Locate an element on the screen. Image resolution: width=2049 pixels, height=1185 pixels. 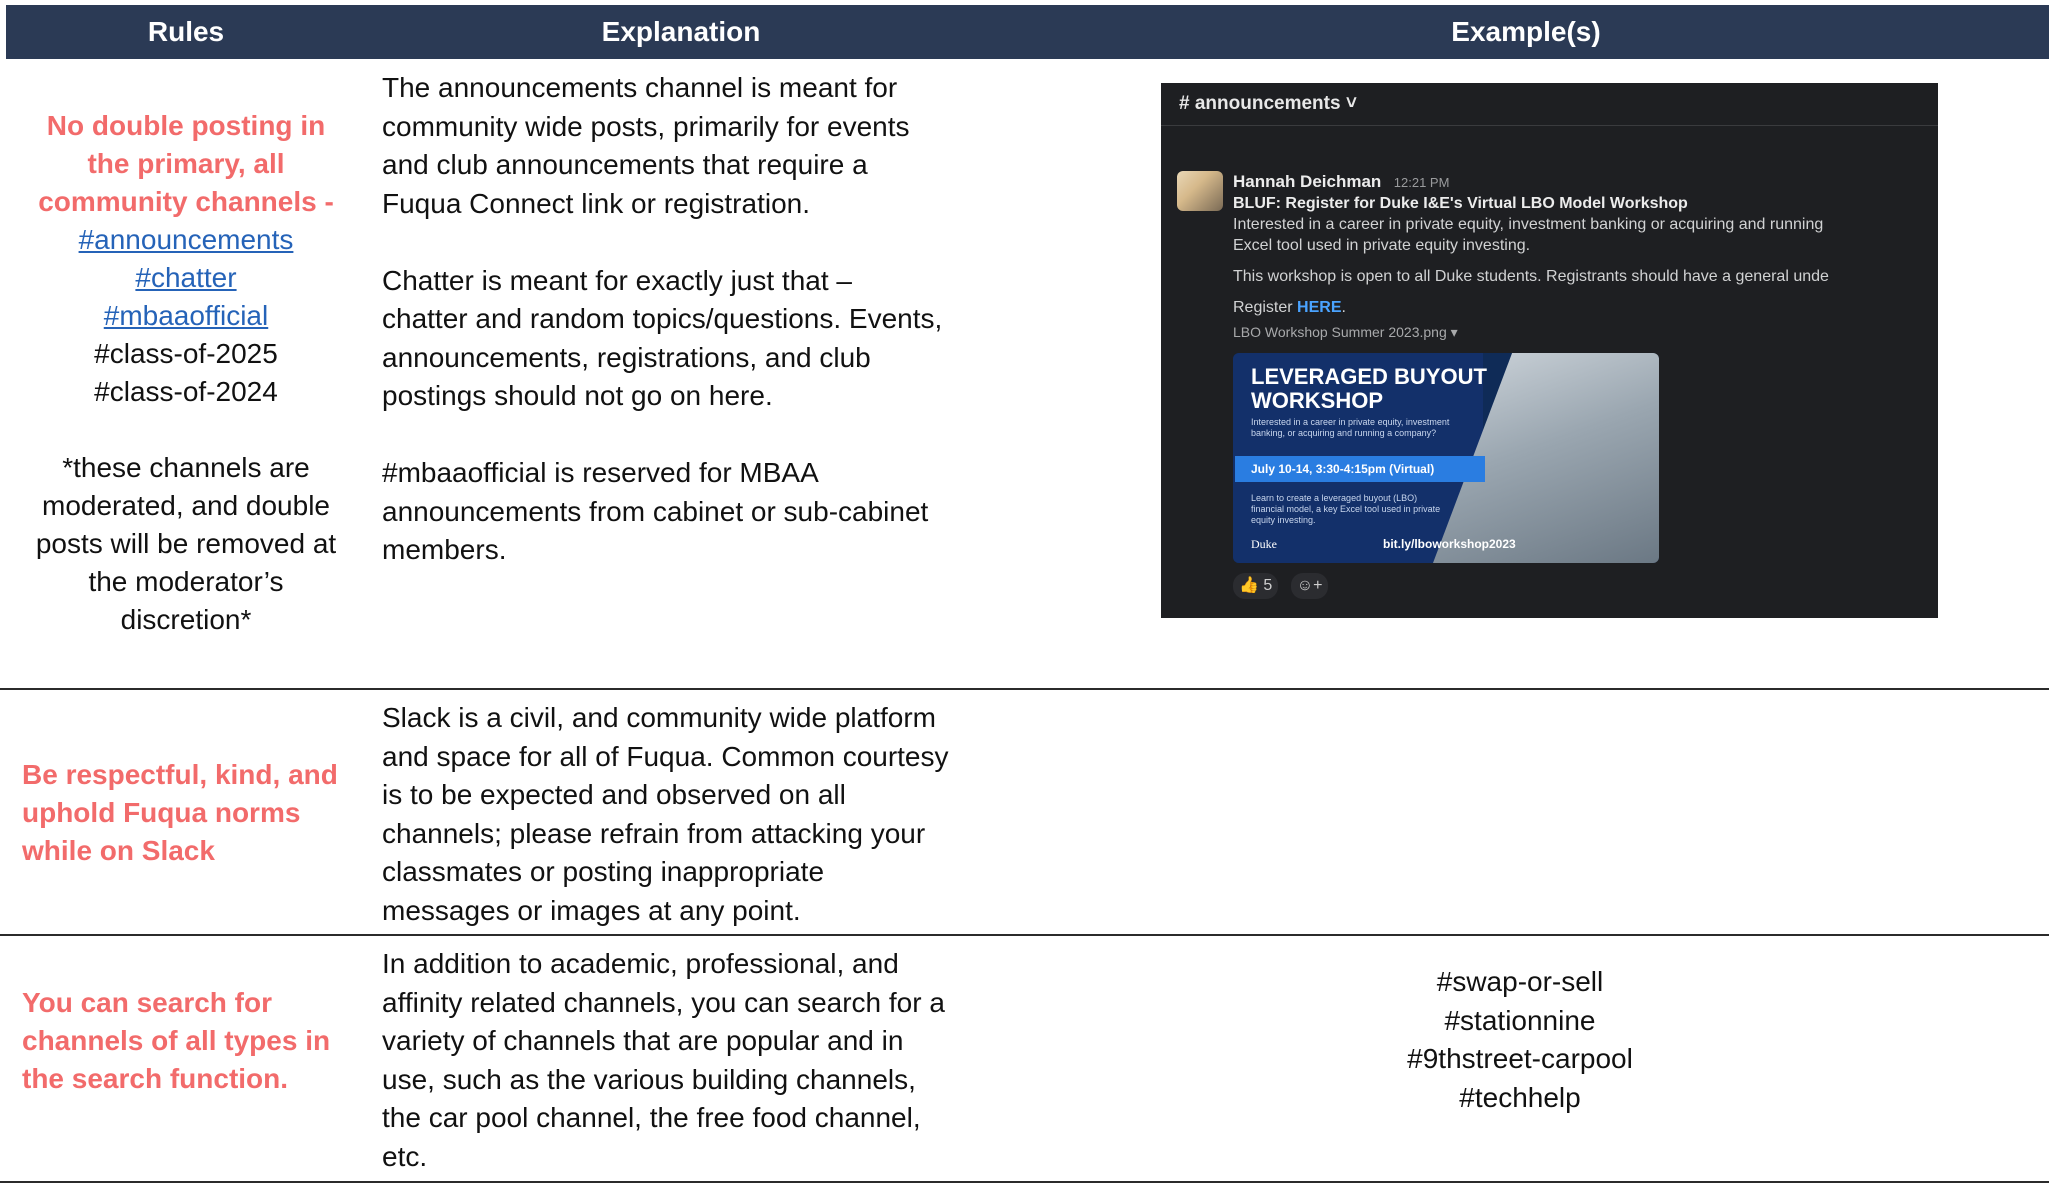
reaction-count: 5 is located at coordinates (1268, 585).